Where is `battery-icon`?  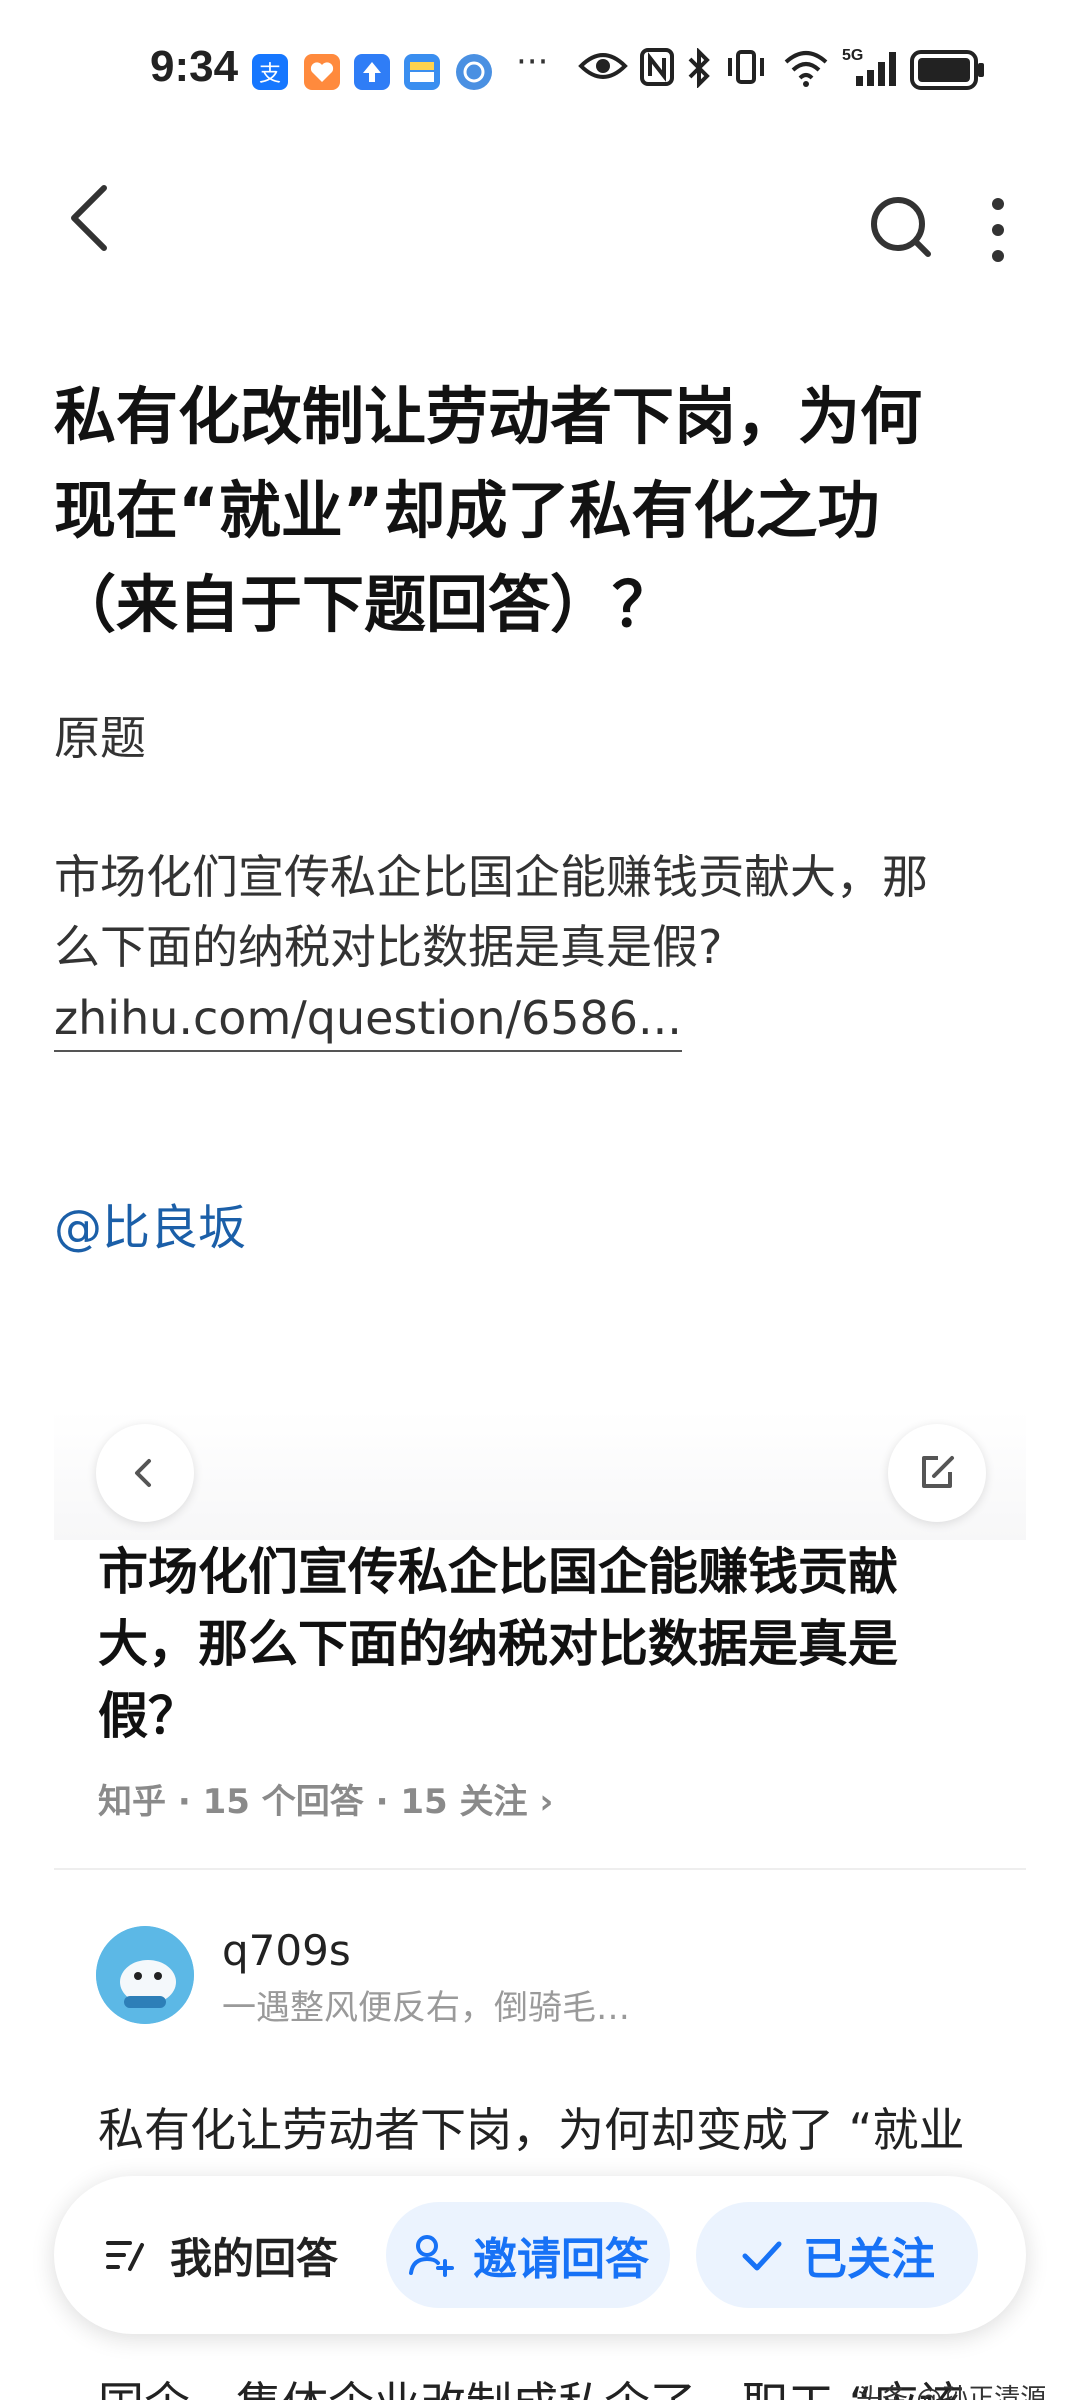 battery-icon is located at coordinates (948, 72).